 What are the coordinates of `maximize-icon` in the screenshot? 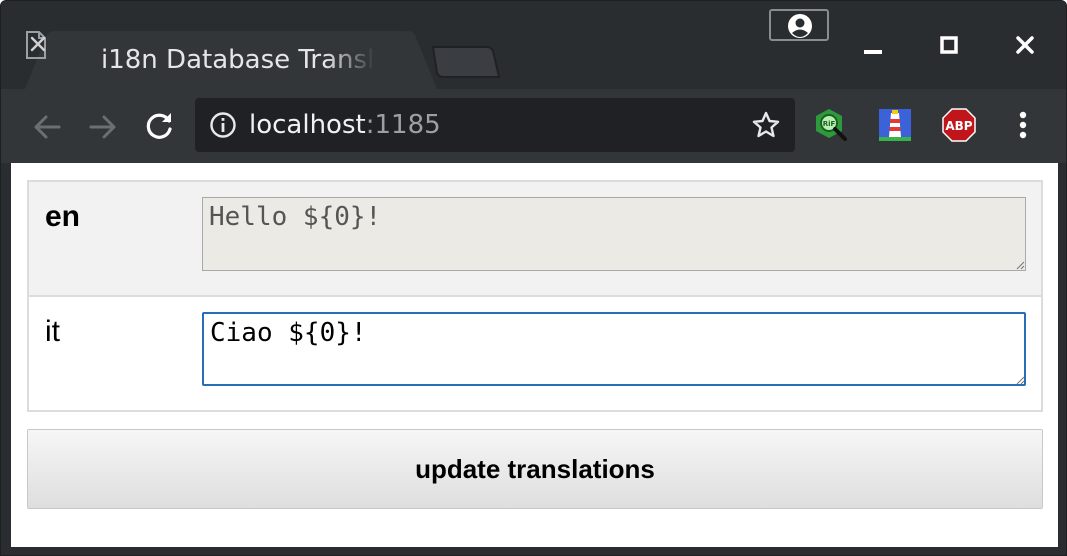 It's located at (949, 46).